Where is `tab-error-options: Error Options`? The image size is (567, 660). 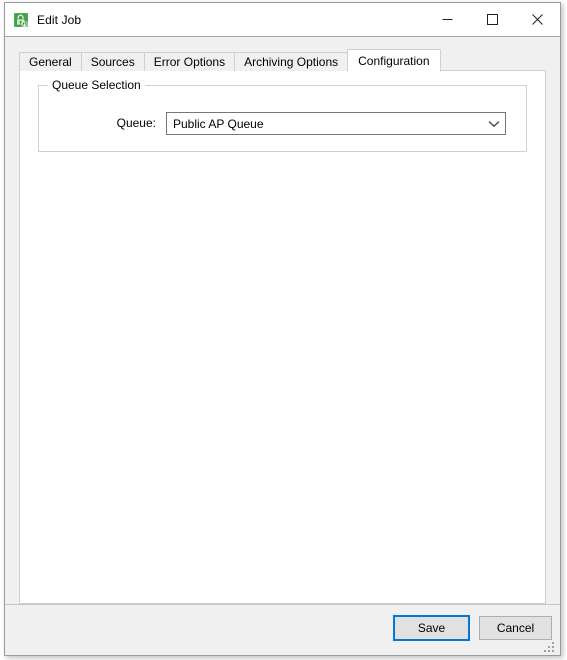
tab-error-options: Error Options is located at coordinates (189, 61).